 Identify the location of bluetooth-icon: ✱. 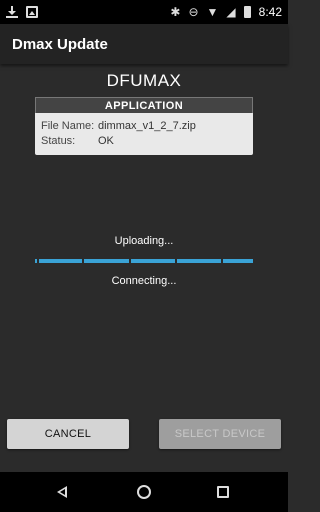
(175, 12).